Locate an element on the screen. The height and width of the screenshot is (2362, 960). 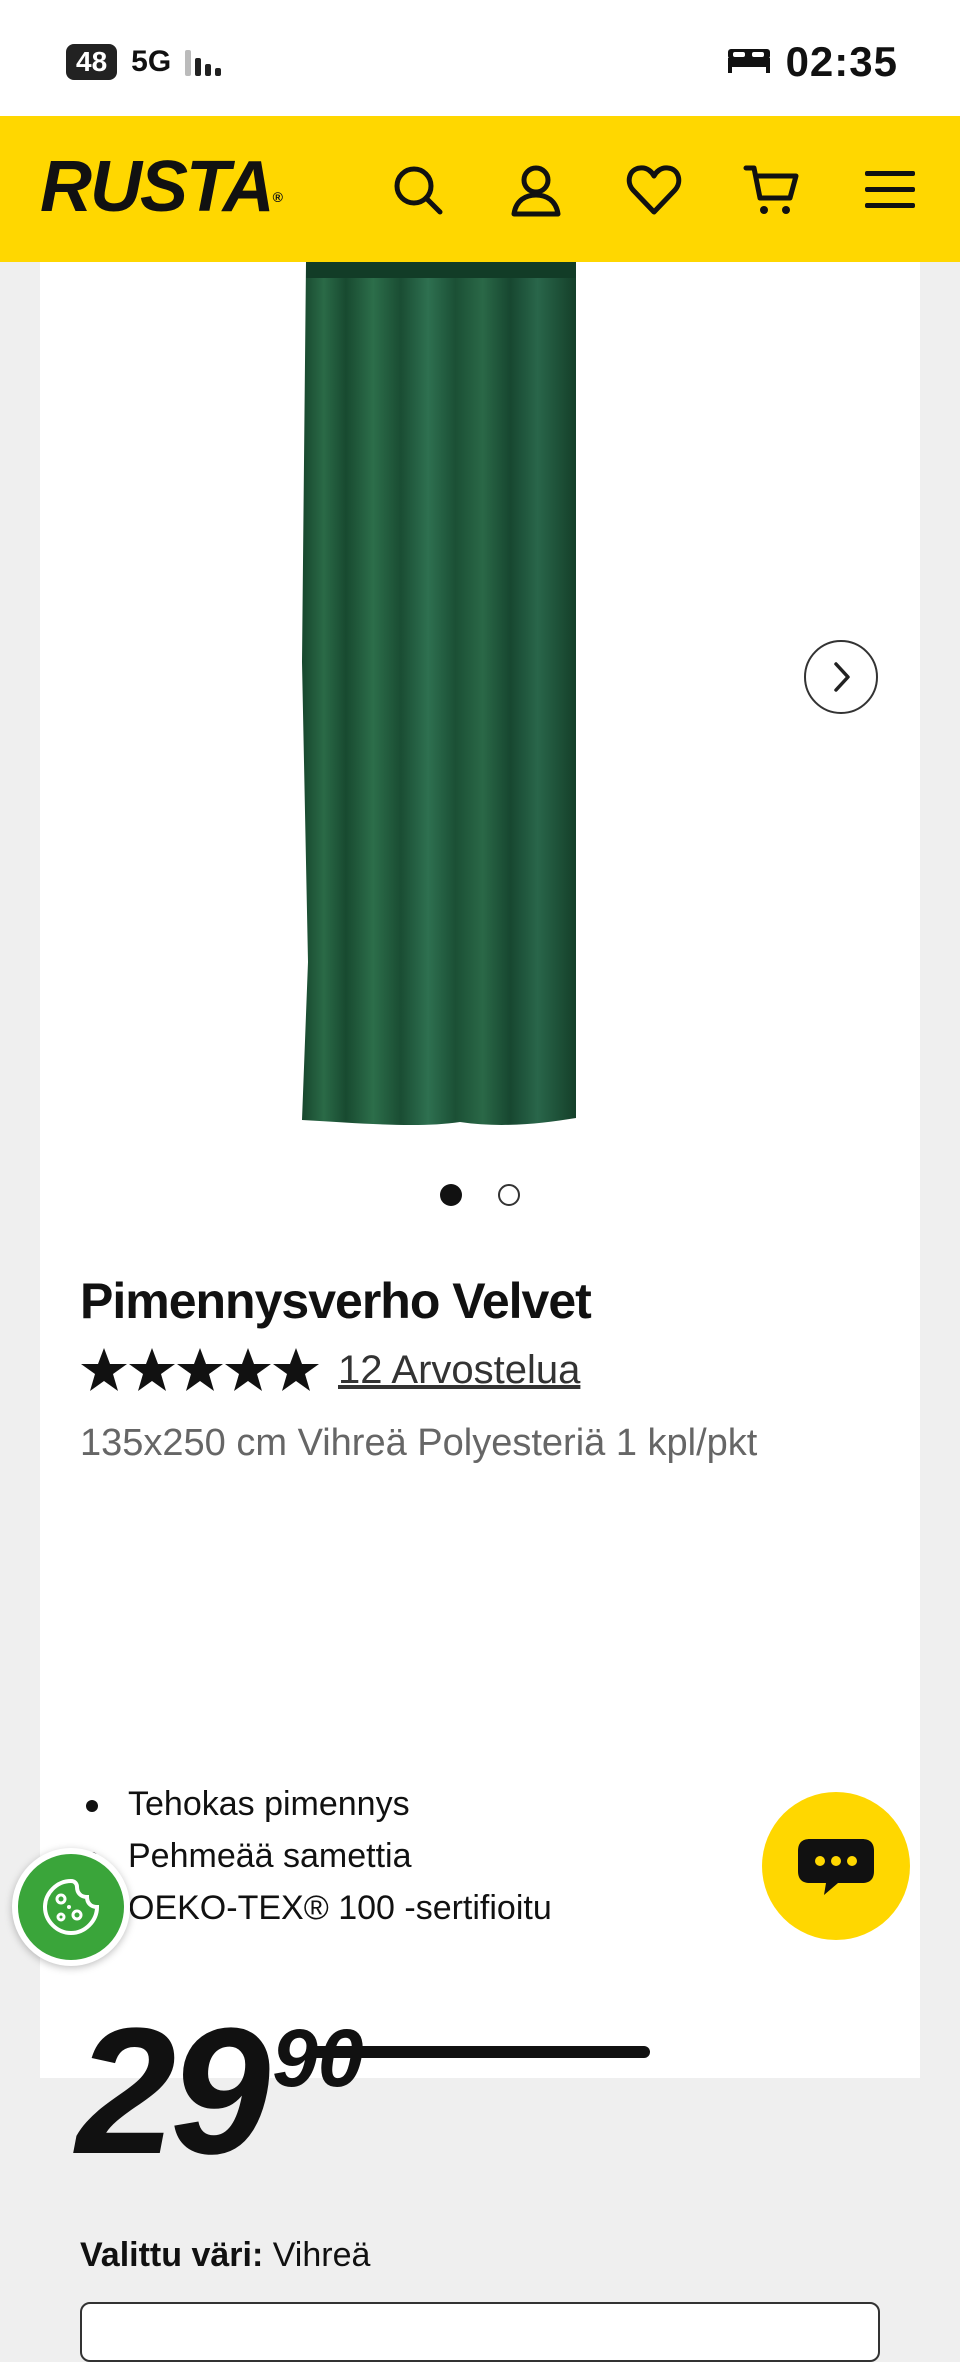
account-icon is located at coordinates (536, 190).